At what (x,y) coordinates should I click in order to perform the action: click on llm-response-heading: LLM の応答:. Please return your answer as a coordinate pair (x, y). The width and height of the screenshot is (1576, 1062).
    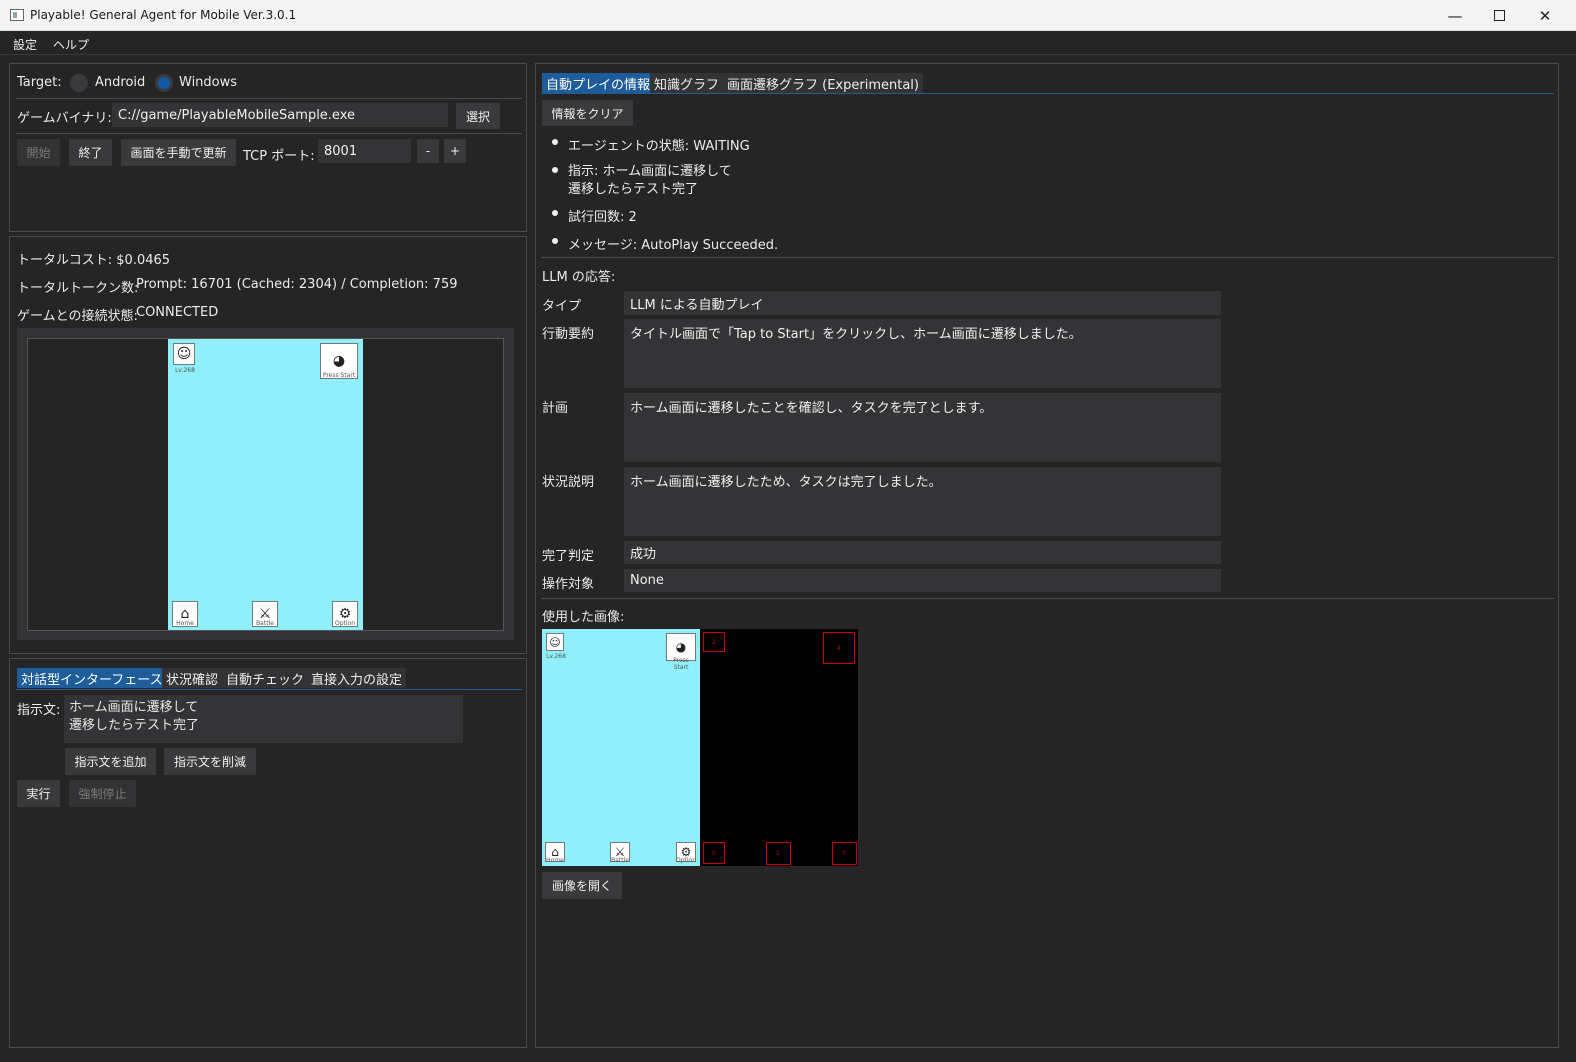
    Looking at the image, I should click on (579, 277).